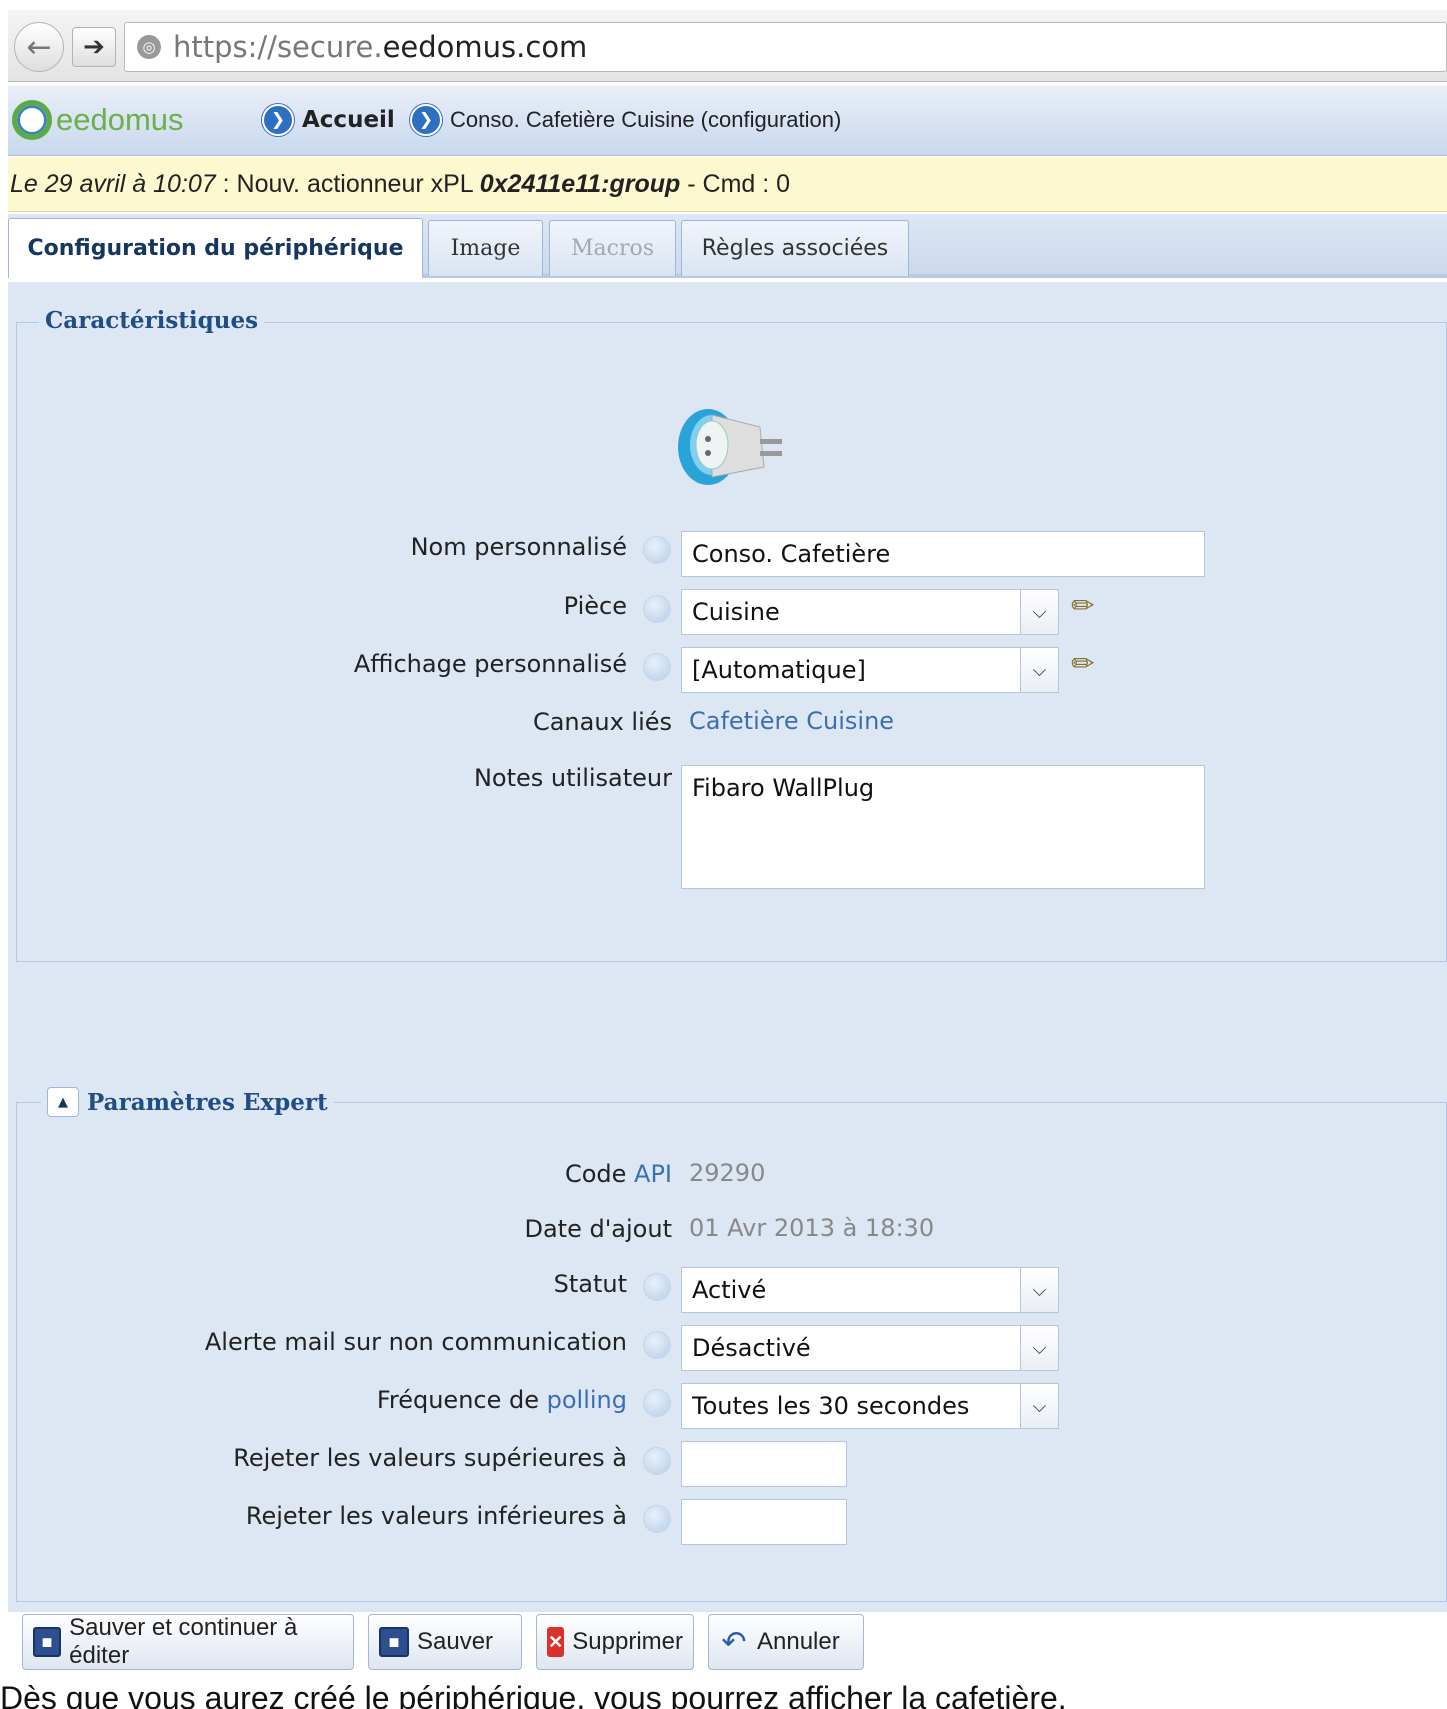 The height and width of the screenshot is (1709, 1447). Describe the element at coordinates (870, 1348) in the screenshot. I see `mail-alert-select: Désactivé ⌵` at that location.